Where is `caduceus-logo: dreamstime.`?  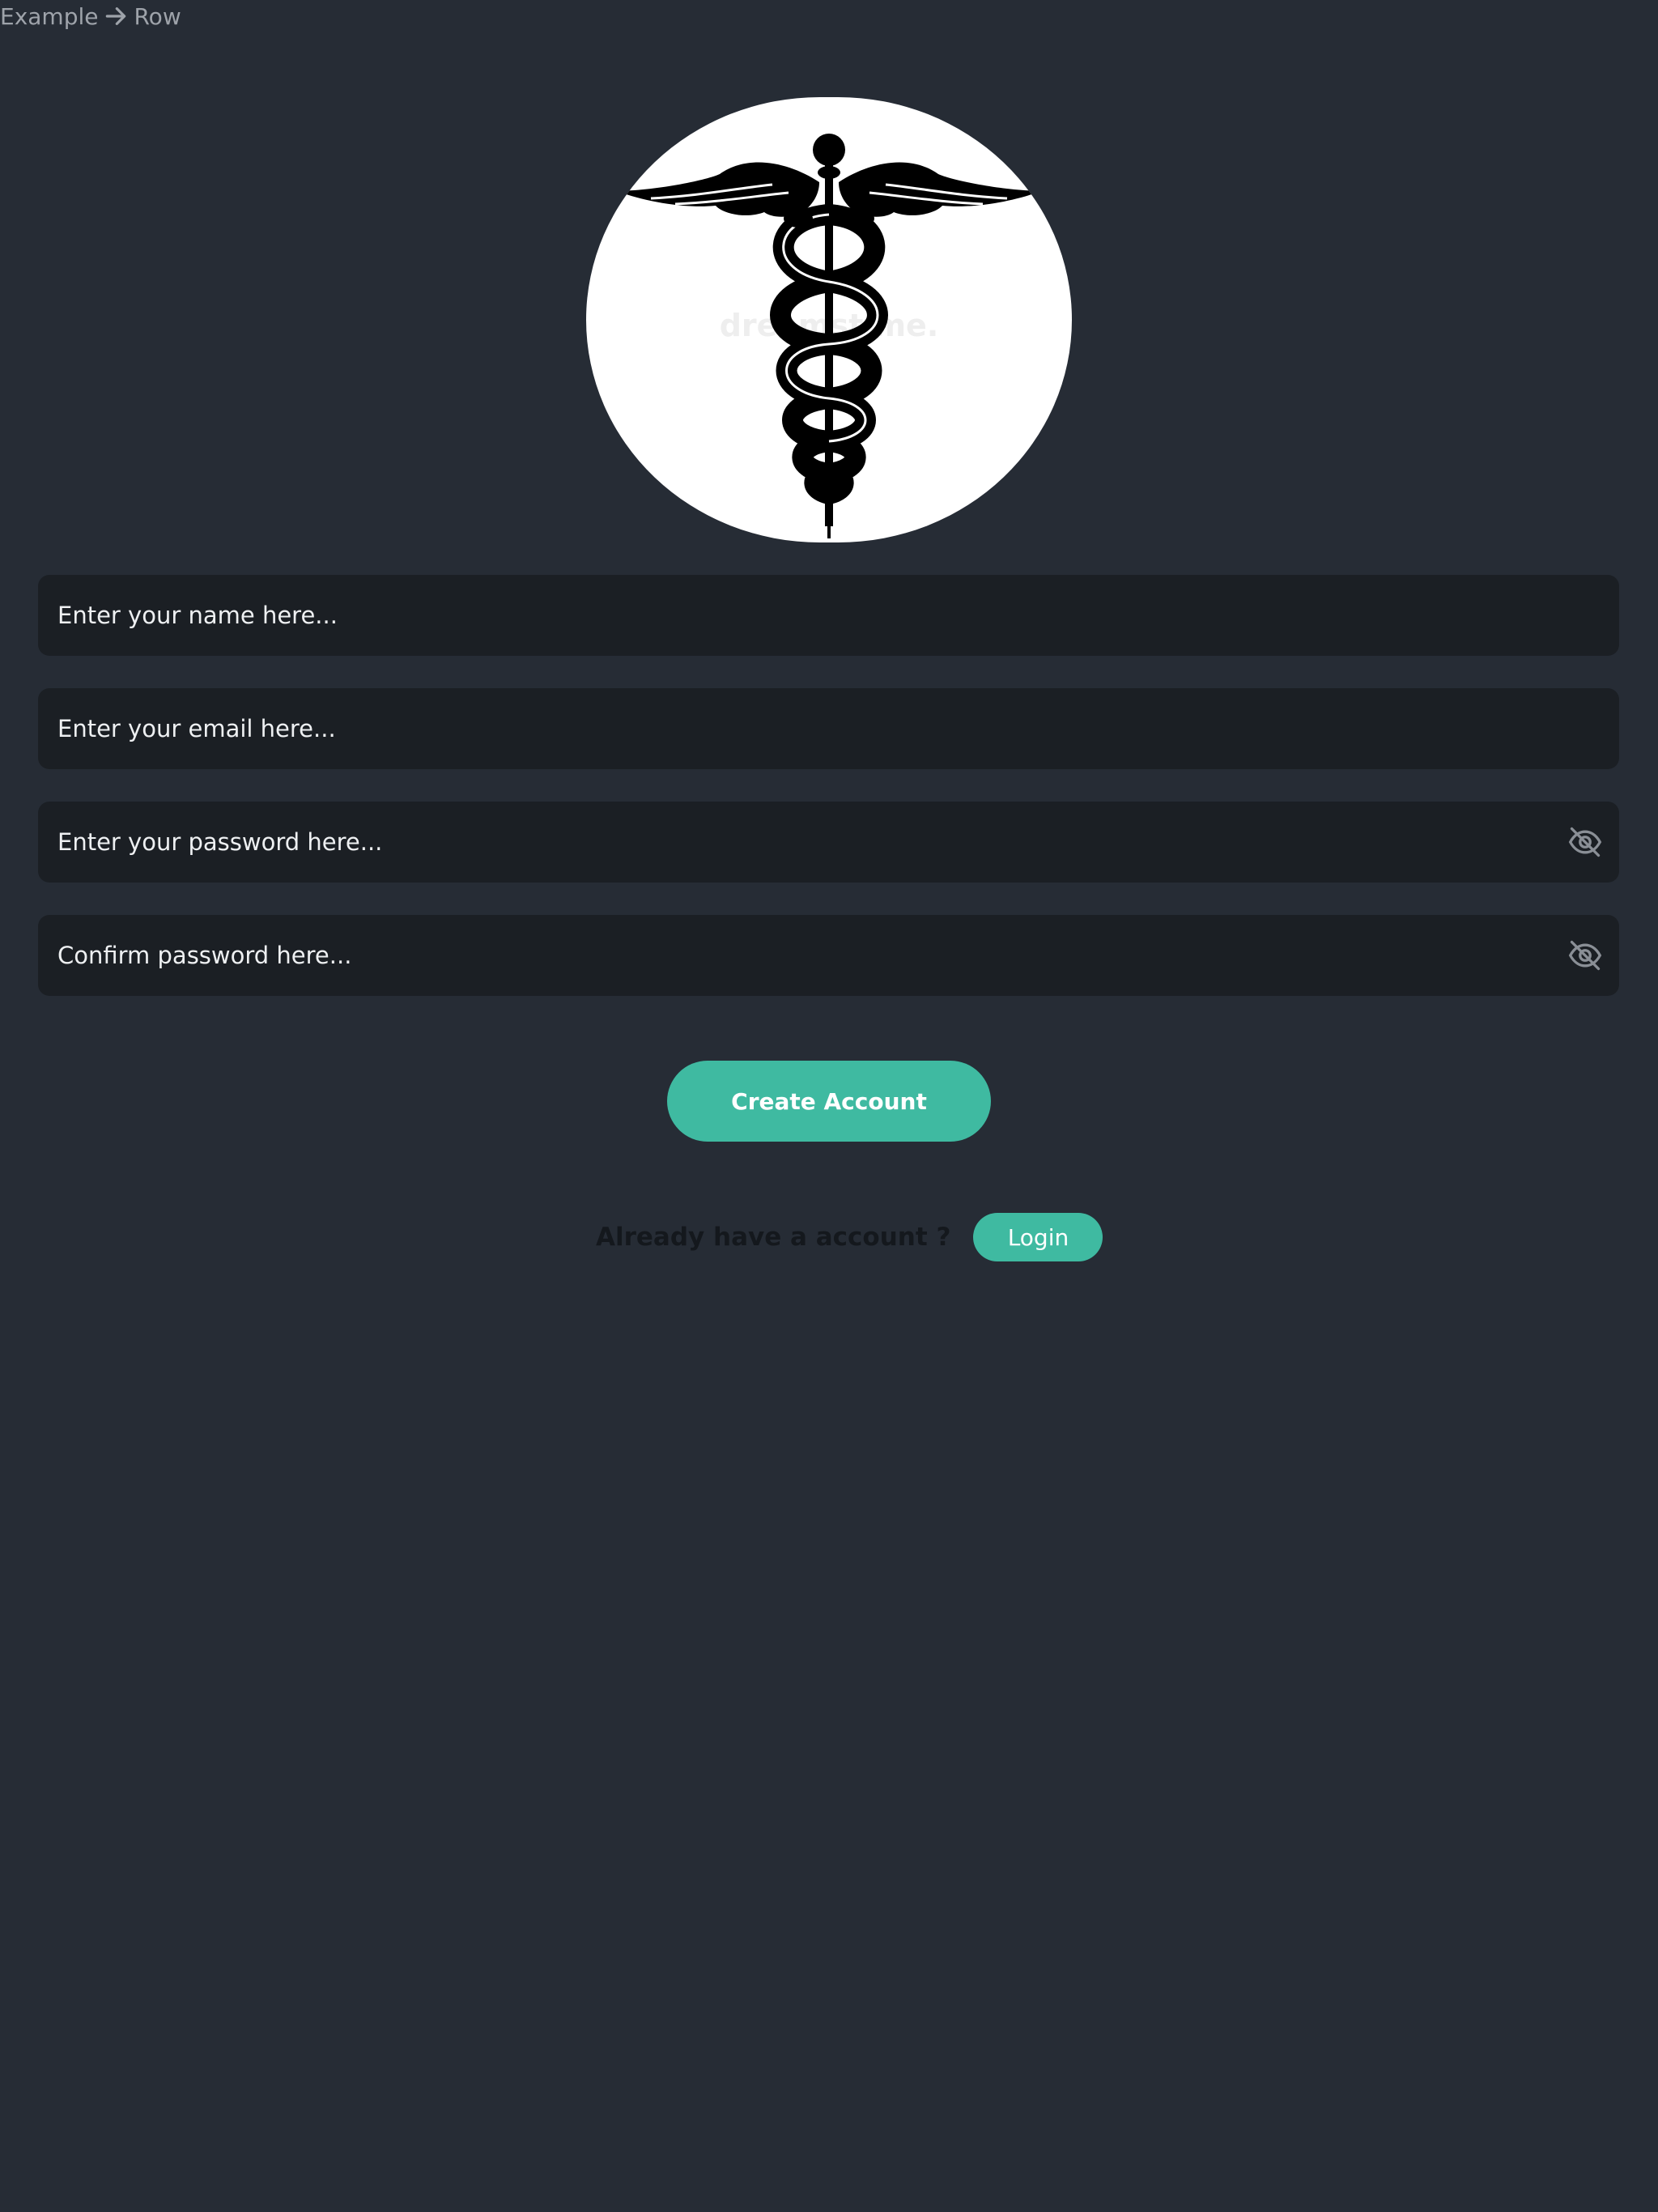
caduceus-logo: dreamstime. is located at coordinates (829, 320).